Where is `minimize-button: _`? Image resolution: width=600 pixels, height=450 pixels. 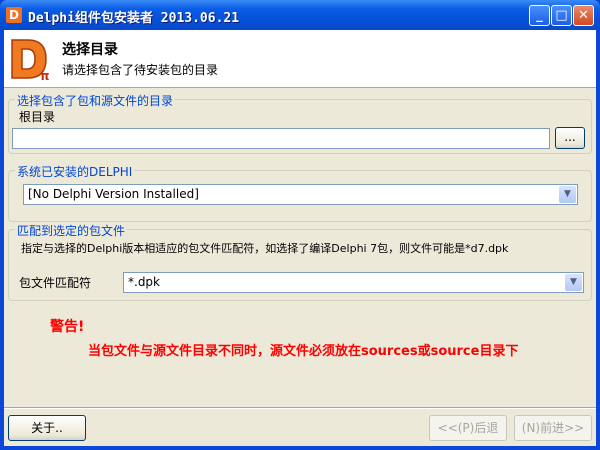 minimize-button: _ is located at coordinates (539, 15).